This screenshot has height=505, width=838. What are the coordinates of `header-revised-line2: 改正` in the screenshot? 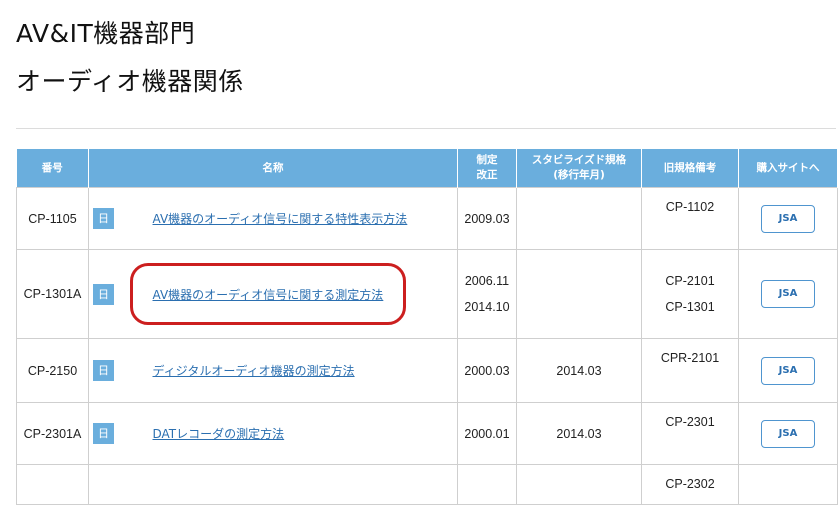 It's located at (487, 175).